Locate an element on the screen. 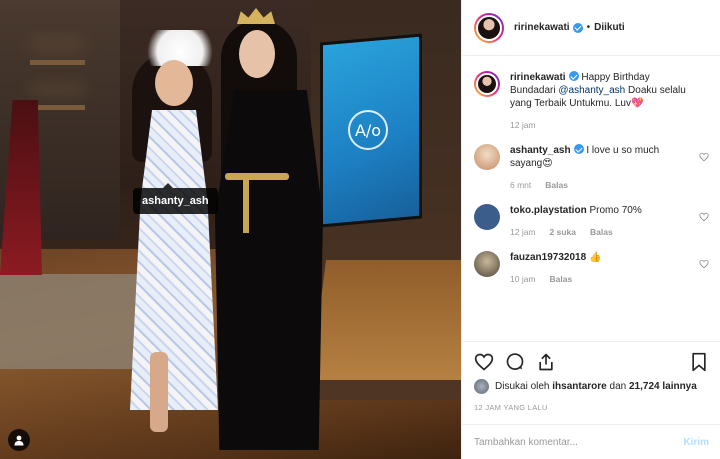 This screenshot has width=720, height=459. caption-avatar is located at coordinates (487, 84).